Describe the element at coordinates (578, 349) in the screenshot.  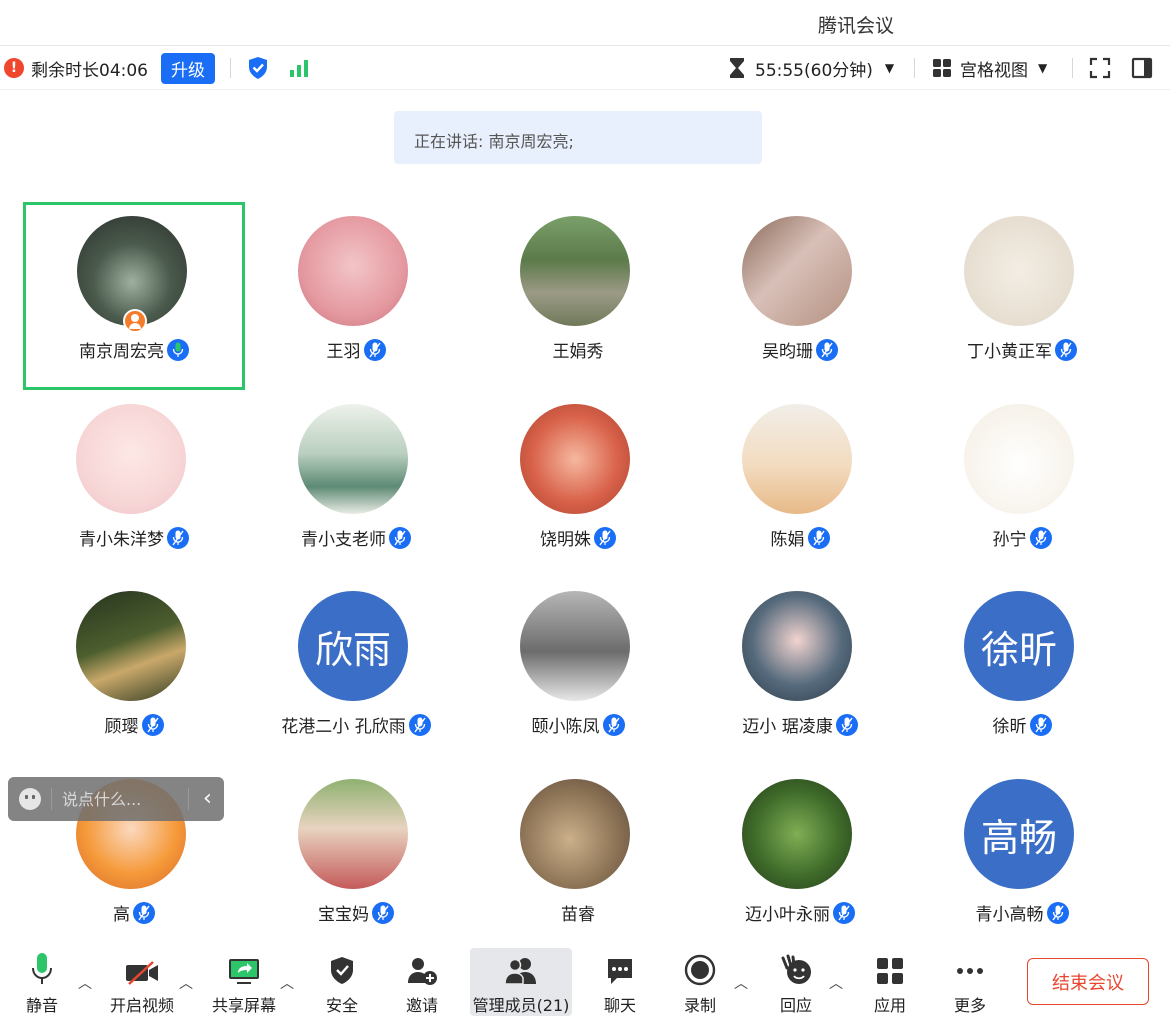
I see `participant-name-row: 王娟秀` at that location.